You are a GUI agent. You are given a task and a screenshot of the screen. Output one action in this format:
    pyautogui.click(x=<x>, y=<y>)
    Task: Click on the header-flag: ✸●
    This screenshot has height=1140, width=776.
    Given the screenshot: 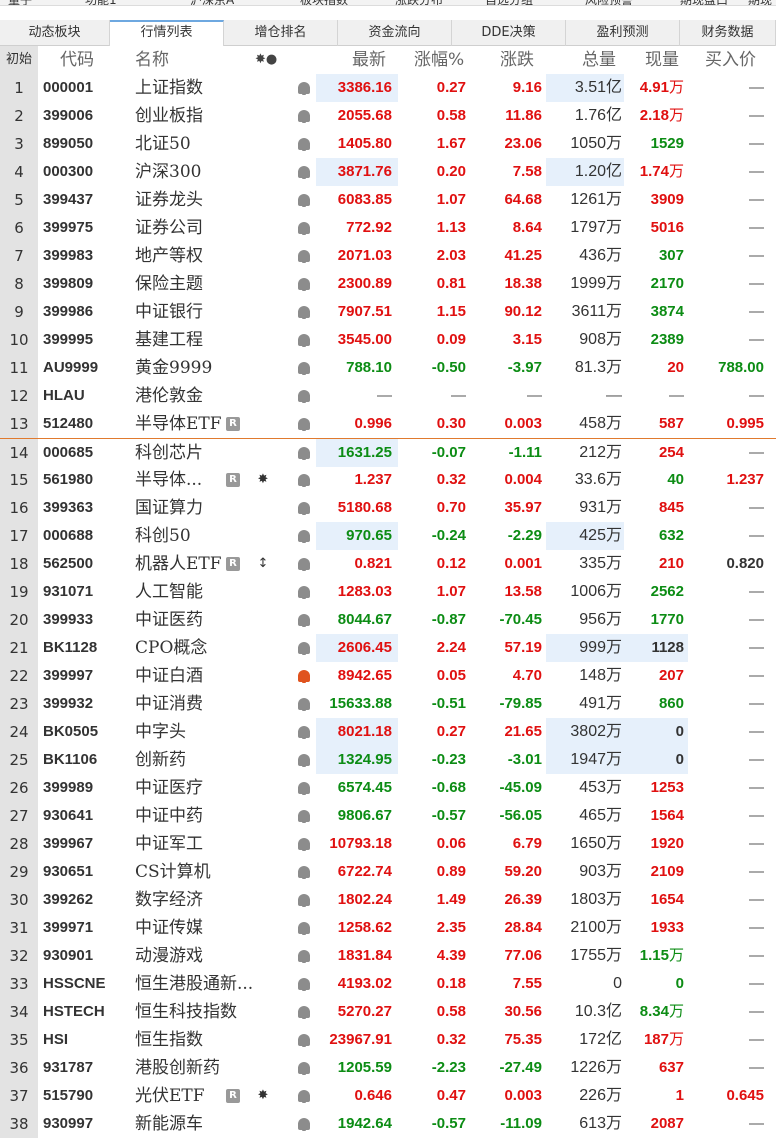 What is the action you would take?
    pyautogui.click(x=266, y=60)
    